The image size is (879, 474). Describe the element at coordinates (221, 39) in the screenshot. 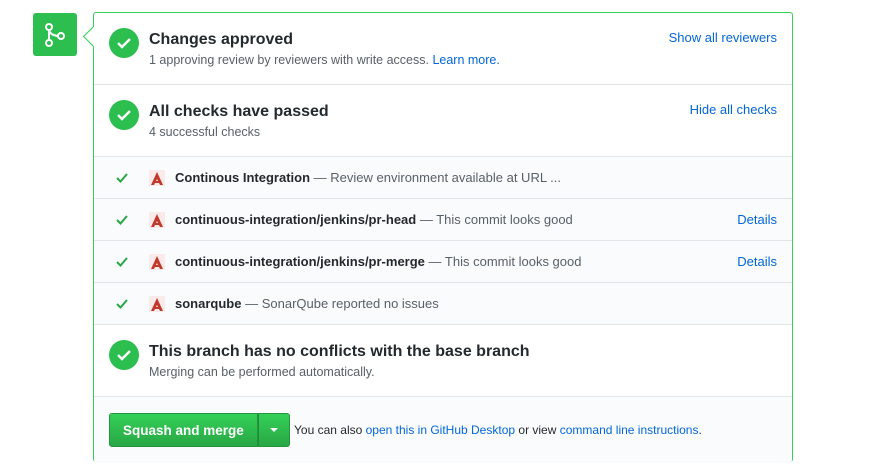

I see `review-title: Changes approved` at that location.